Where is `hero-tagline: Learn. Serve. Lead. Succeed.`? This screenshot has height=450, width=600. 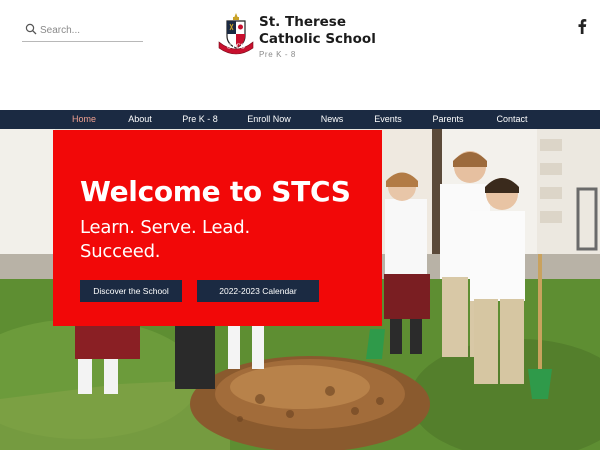
hero-tagline: Learn. Serve. Lead. Succeed. is located at coordinates (165, 239).